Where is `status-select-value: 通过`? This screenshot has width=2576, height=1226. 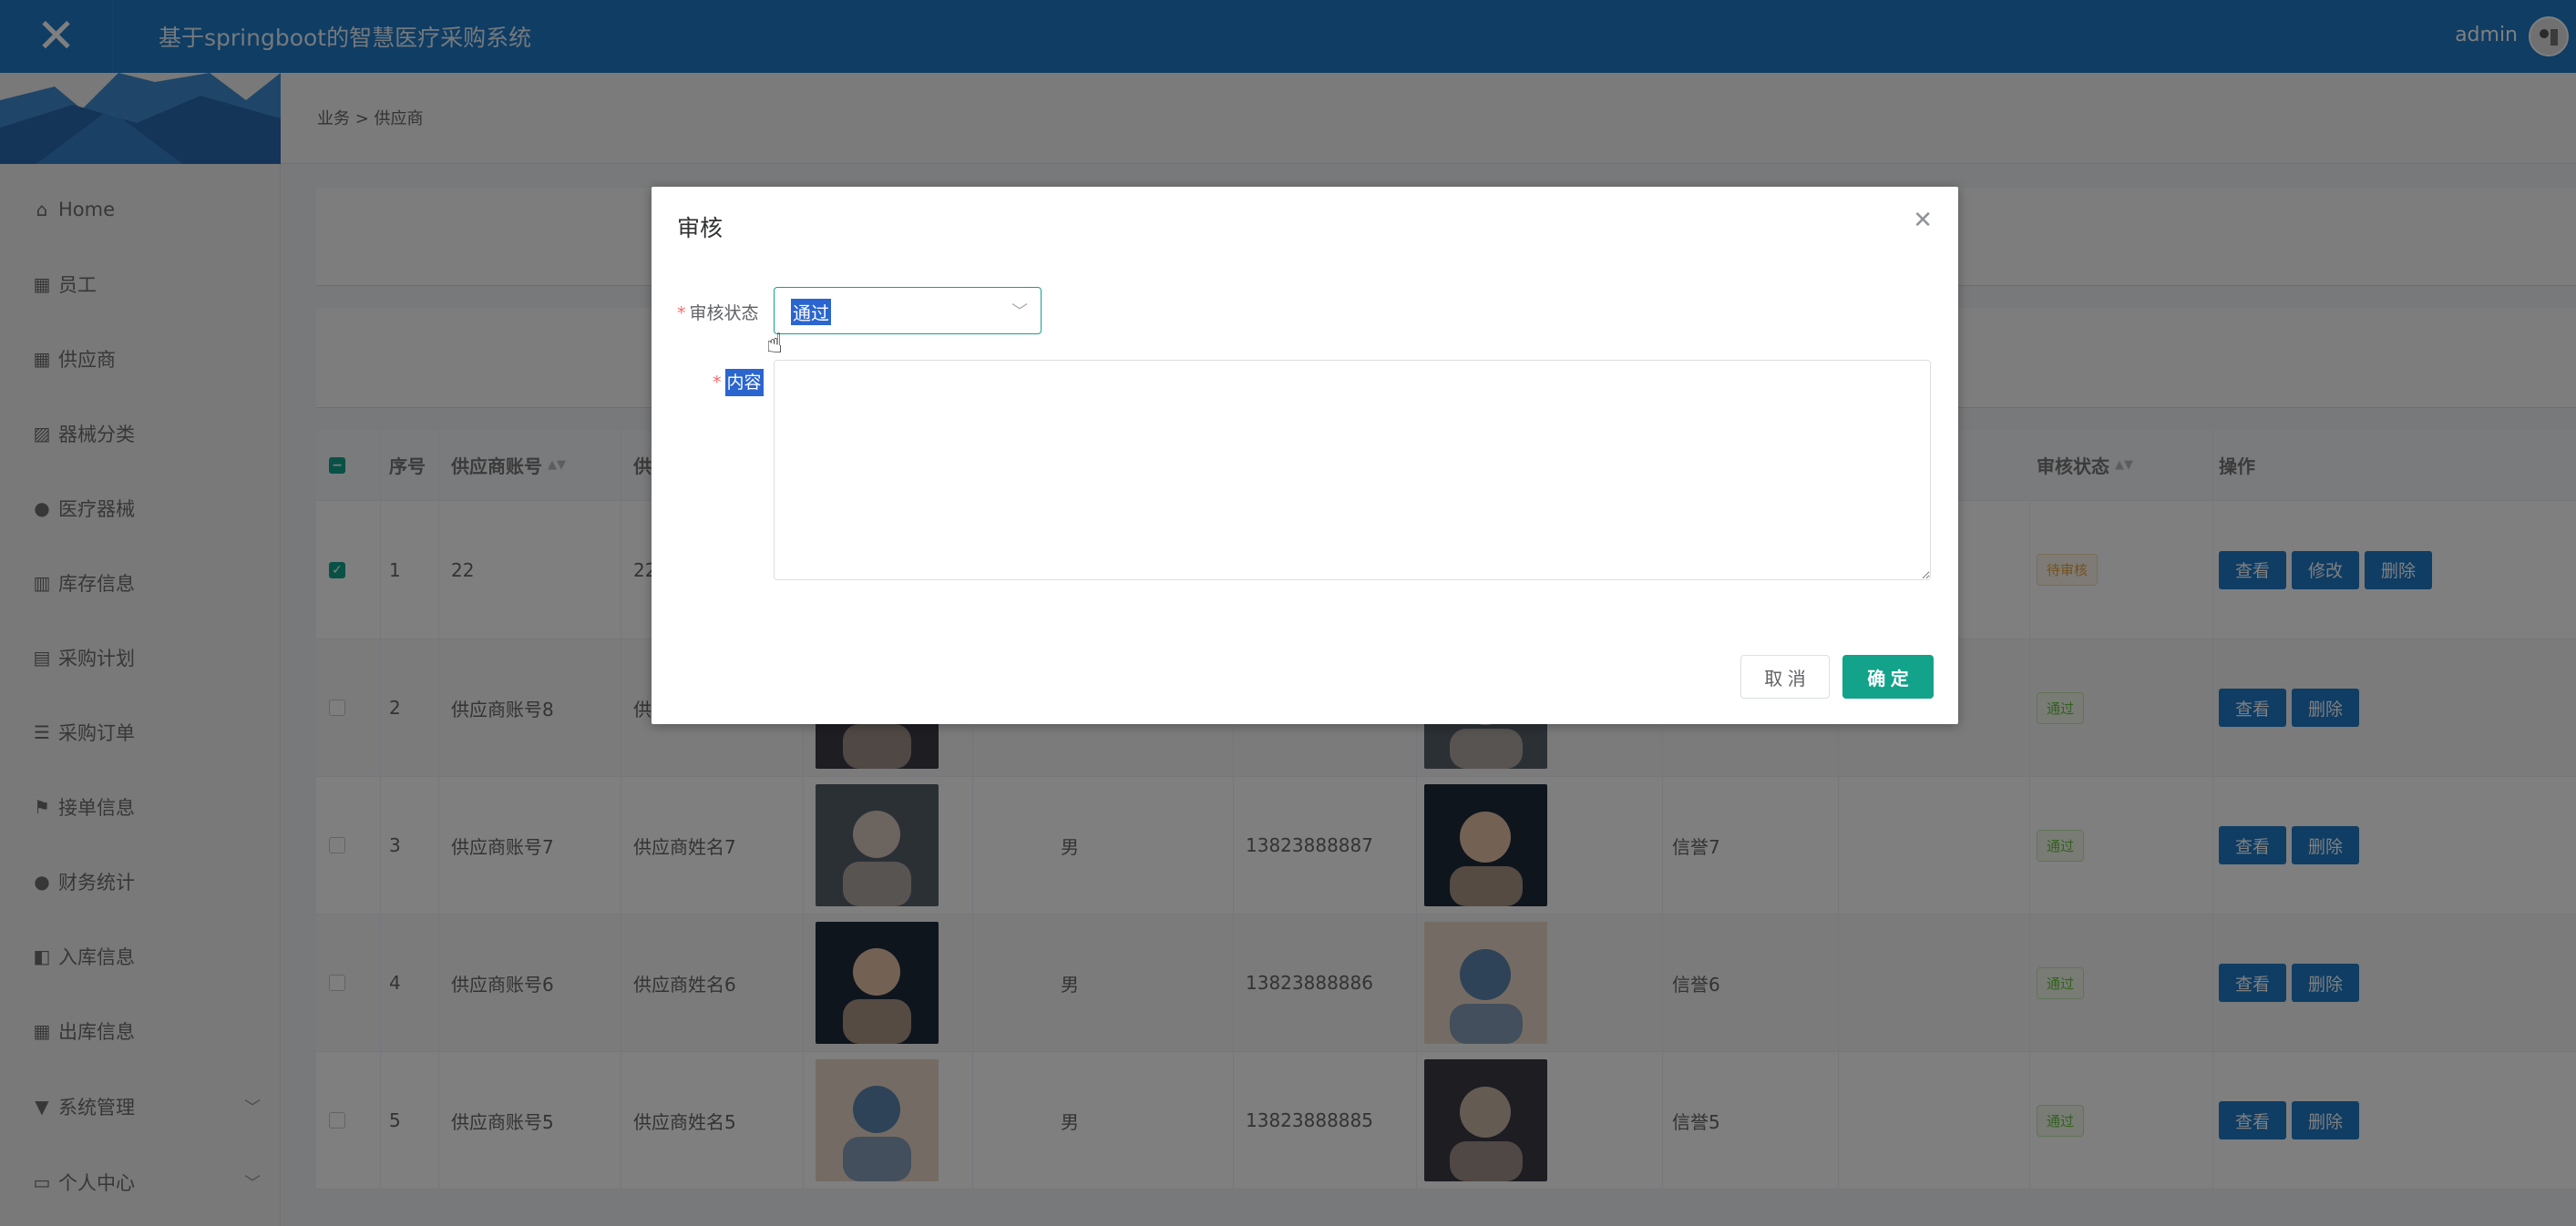
status-select-value: 通过 is located at coordinates (811, 312).